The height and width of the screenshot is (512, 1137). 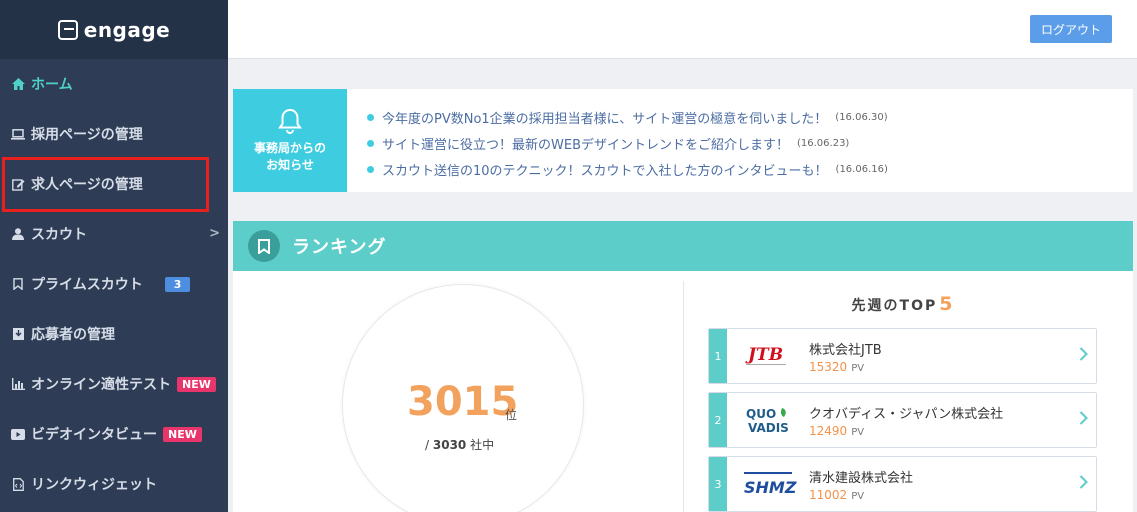 What do you see at coordinates (290, 164) in the screenshot?
I see `notice-title-line2: お知らせ` at bounding box center [290, 164].